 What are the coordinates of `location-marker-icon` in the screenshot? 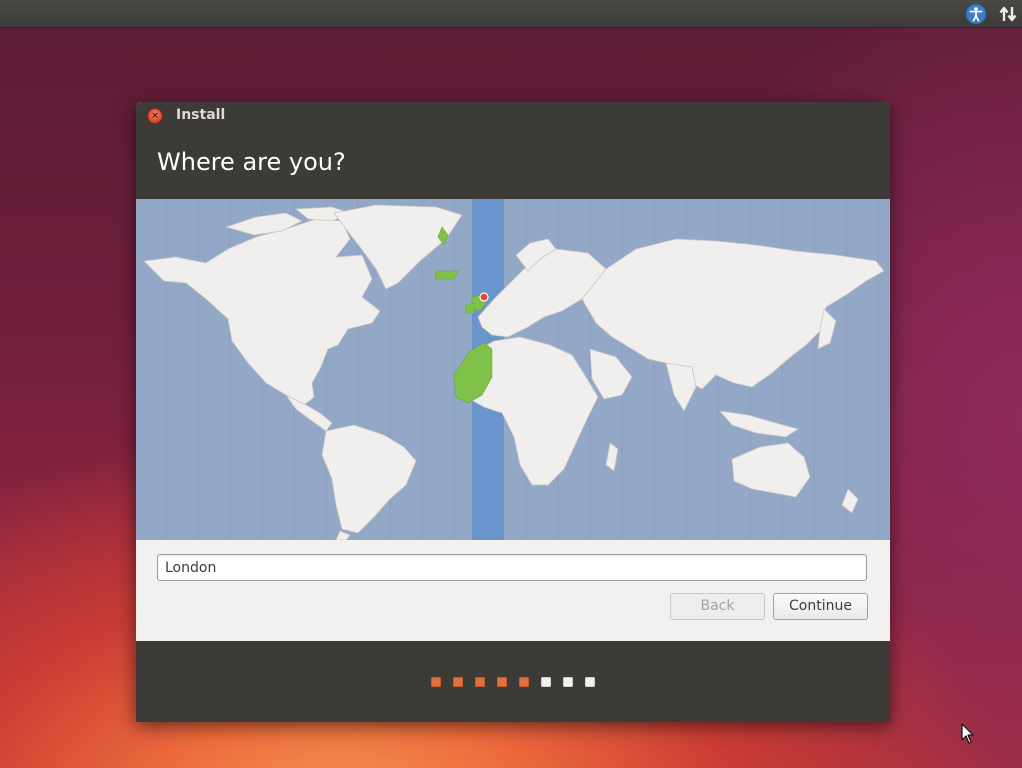 It's located at (484, 297).